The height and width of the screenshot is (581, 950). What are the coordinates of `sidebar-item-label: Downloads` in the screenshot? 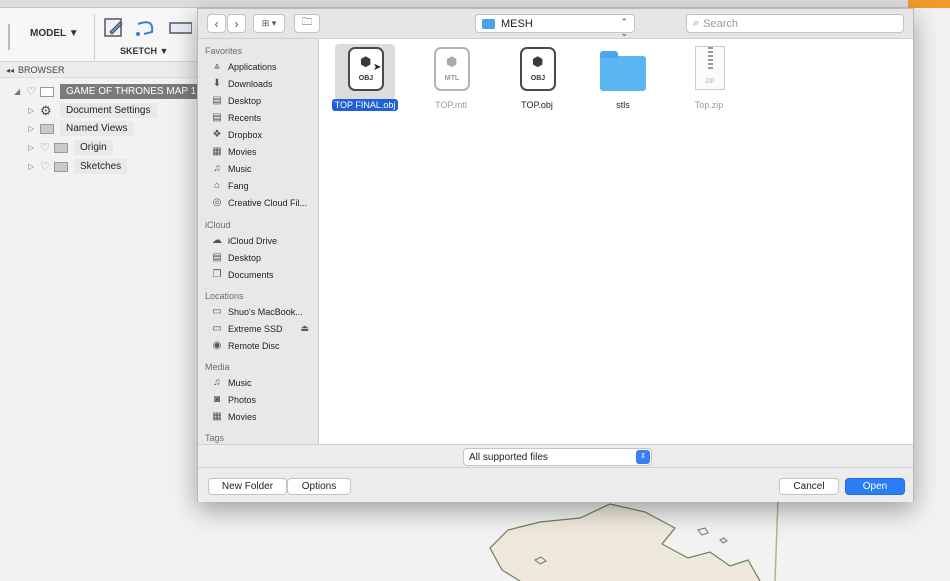 It's located at (250, 83).